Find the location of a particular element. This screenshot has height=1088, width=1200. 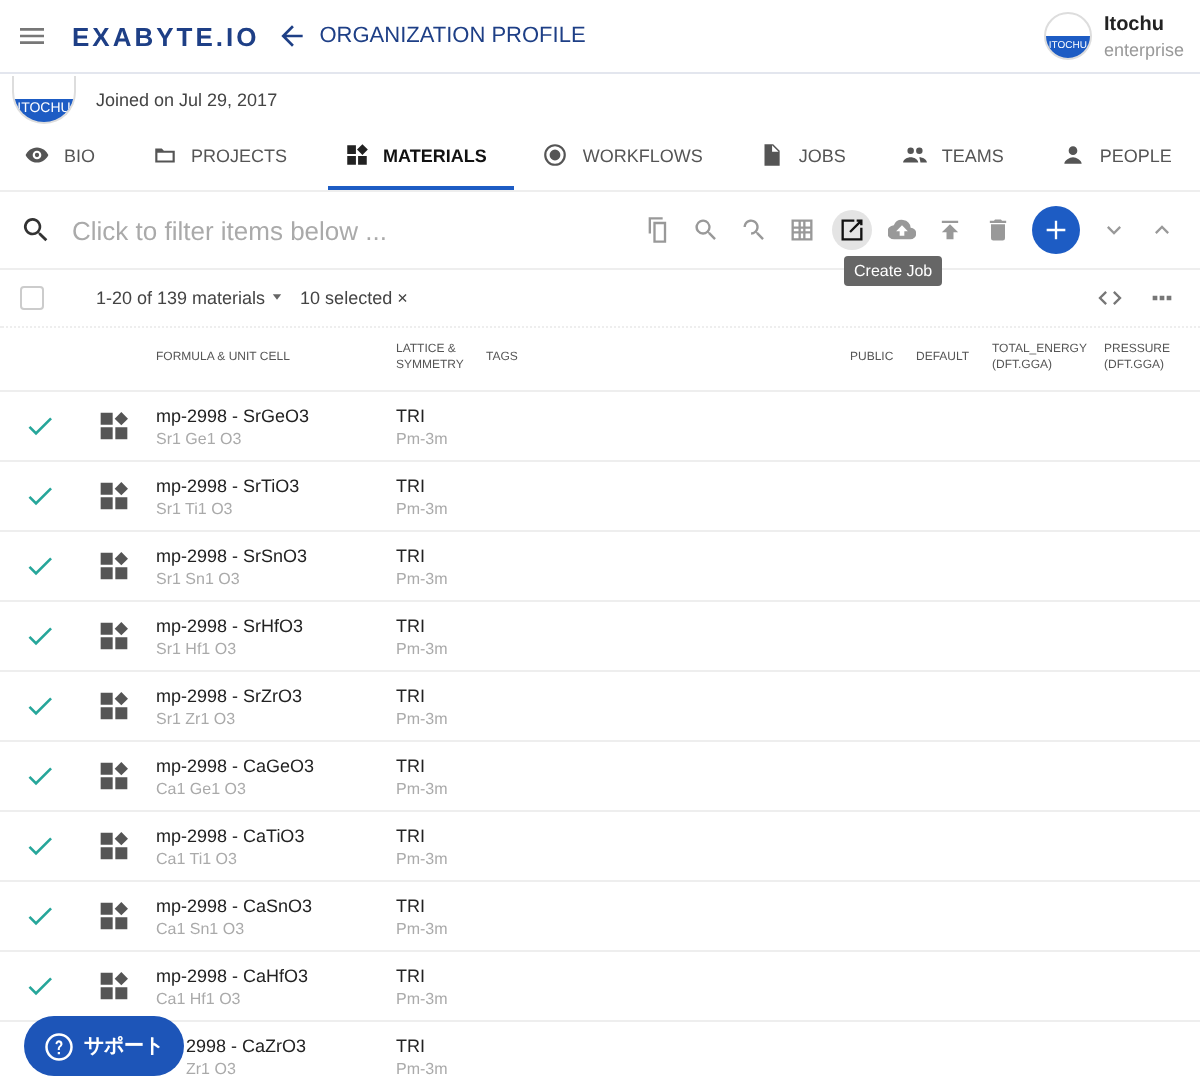

material-name: mp-2998 - CaHfO3 is located at coordinates (232, 975).